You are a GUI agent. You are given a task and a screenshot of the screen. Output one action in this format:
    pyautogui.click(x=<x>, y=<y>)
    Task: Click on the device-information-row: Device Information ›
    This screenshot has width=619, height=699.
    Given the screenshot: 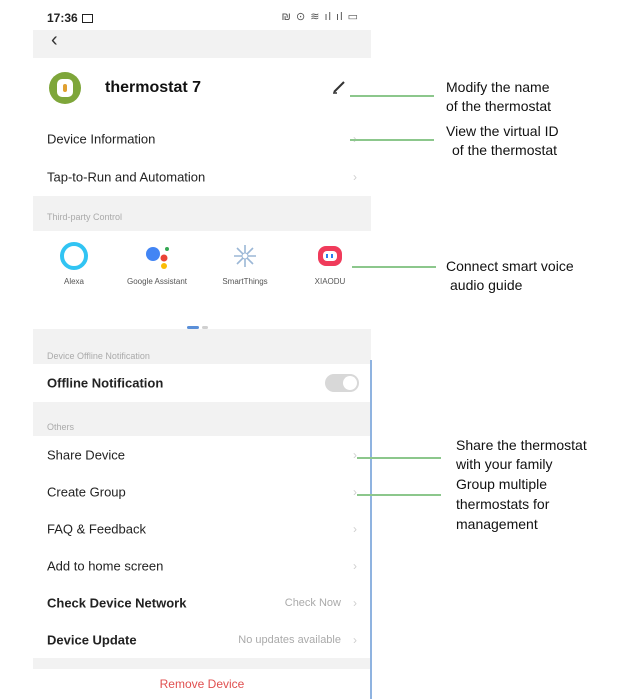 What is the action you would take?
    pyautogui.click(x=202, y=139)
    